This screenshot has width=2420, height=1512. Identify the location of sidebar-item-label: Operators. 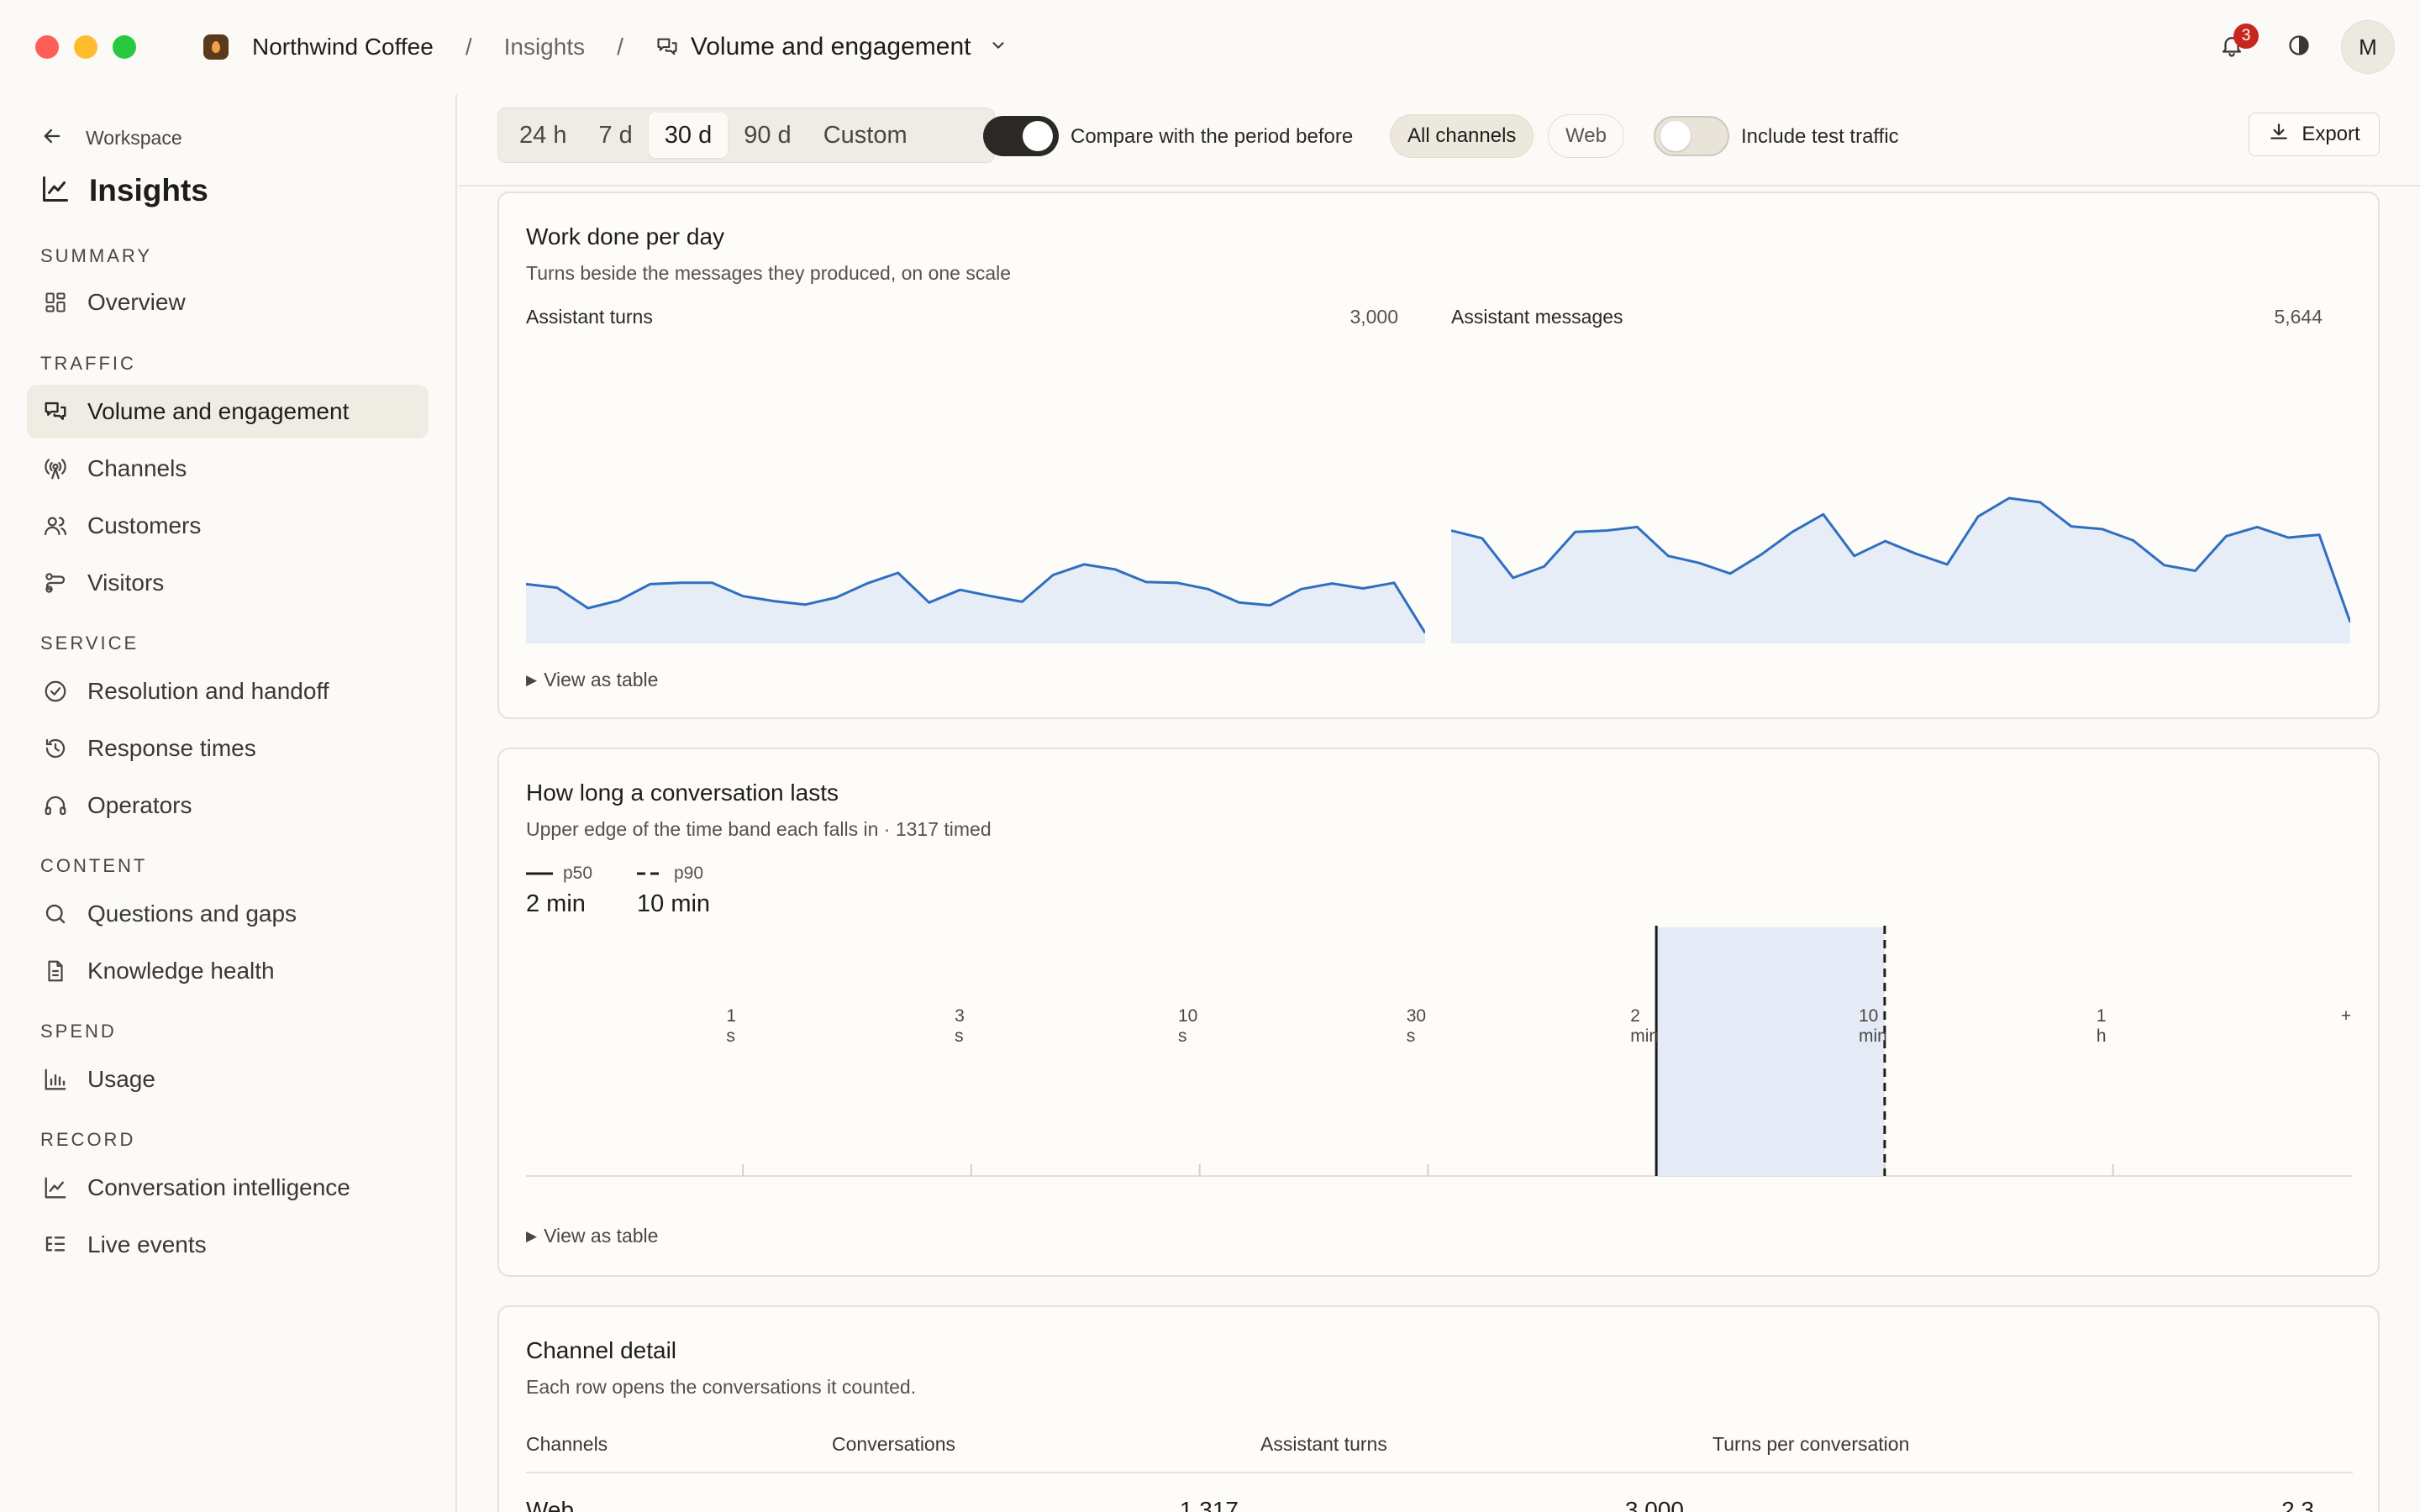
(139, 805).